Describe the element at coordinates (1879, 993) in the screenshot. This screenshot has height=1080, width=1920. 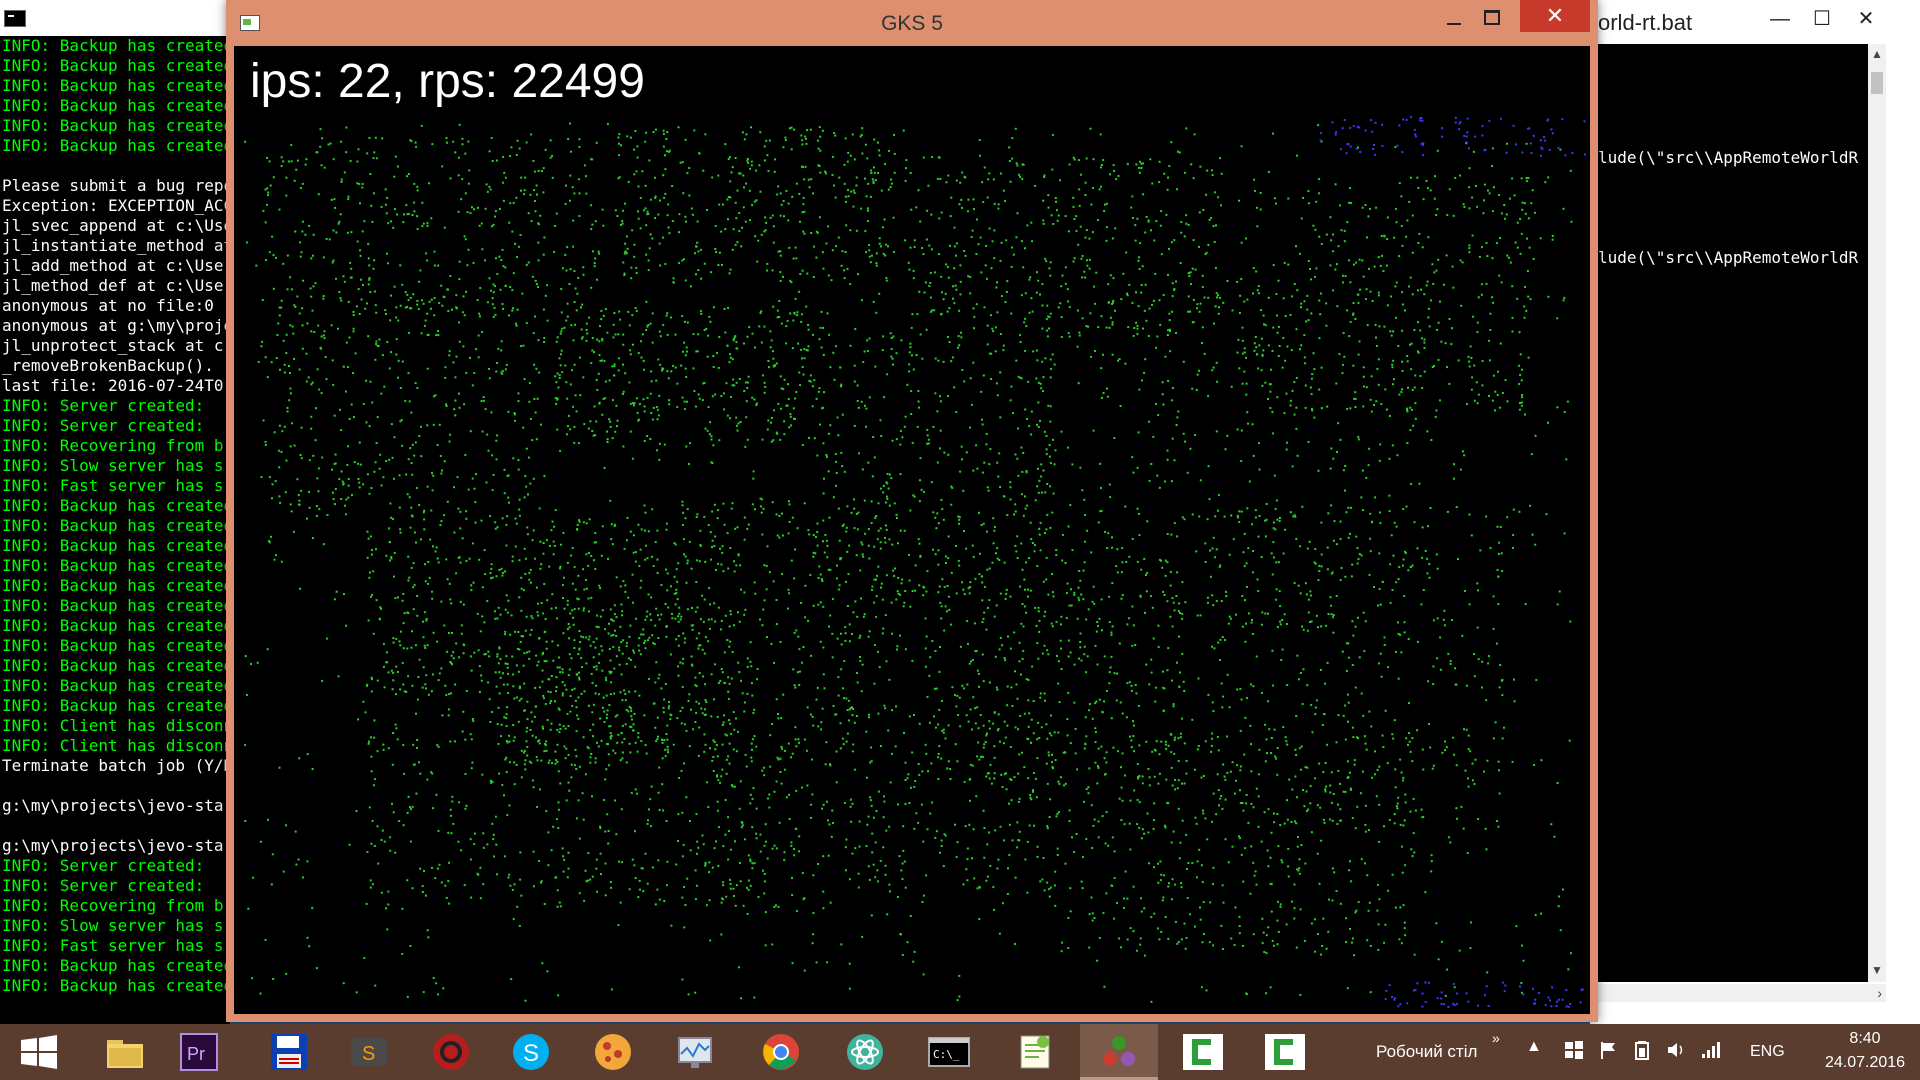
I see `scroll-right-icon: ›` at that location.